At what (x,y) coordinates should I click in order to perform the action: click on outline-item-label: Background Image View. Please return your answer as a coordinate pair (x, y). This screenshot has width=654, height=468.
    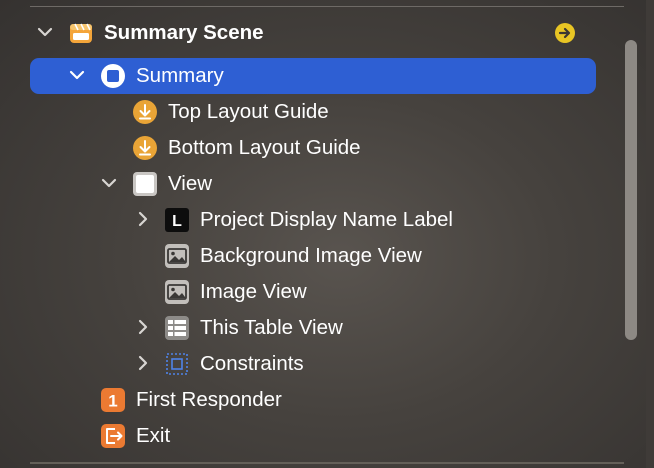
    Looking at the image, I should click on (311, 255).